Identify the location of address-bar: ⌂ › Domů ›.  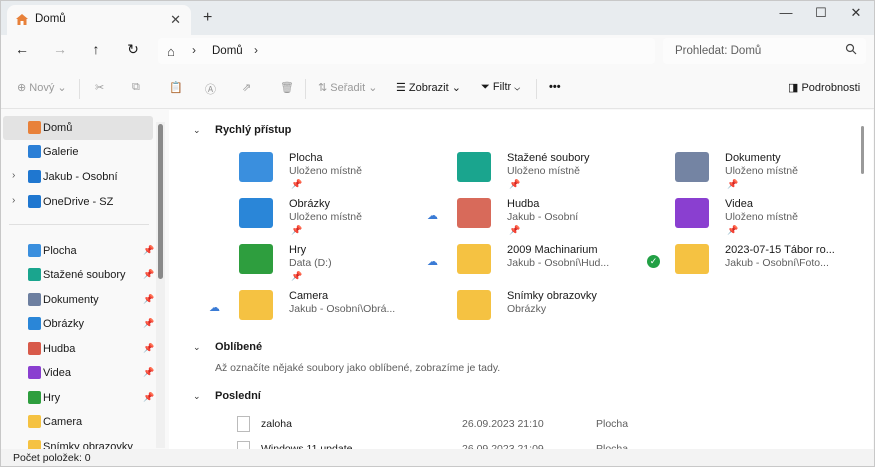
(406, 51).